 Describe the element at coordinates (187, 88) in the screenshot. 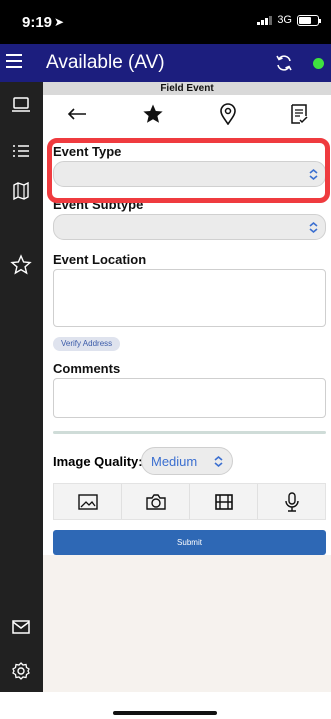

I see `panel-title: Field Event` at that location.